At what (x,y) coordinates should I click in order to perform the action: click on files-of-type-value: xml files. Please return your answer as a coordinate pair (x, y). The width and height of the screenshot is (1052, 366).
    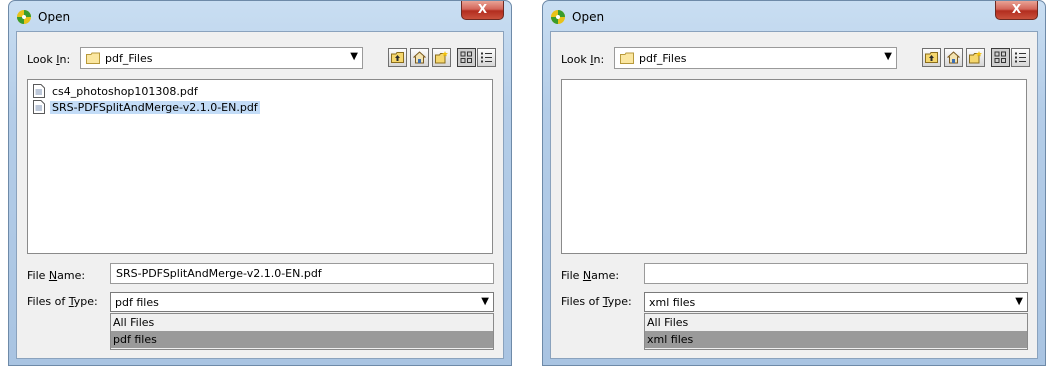
    Looking at the image, I should click on (672, 302).